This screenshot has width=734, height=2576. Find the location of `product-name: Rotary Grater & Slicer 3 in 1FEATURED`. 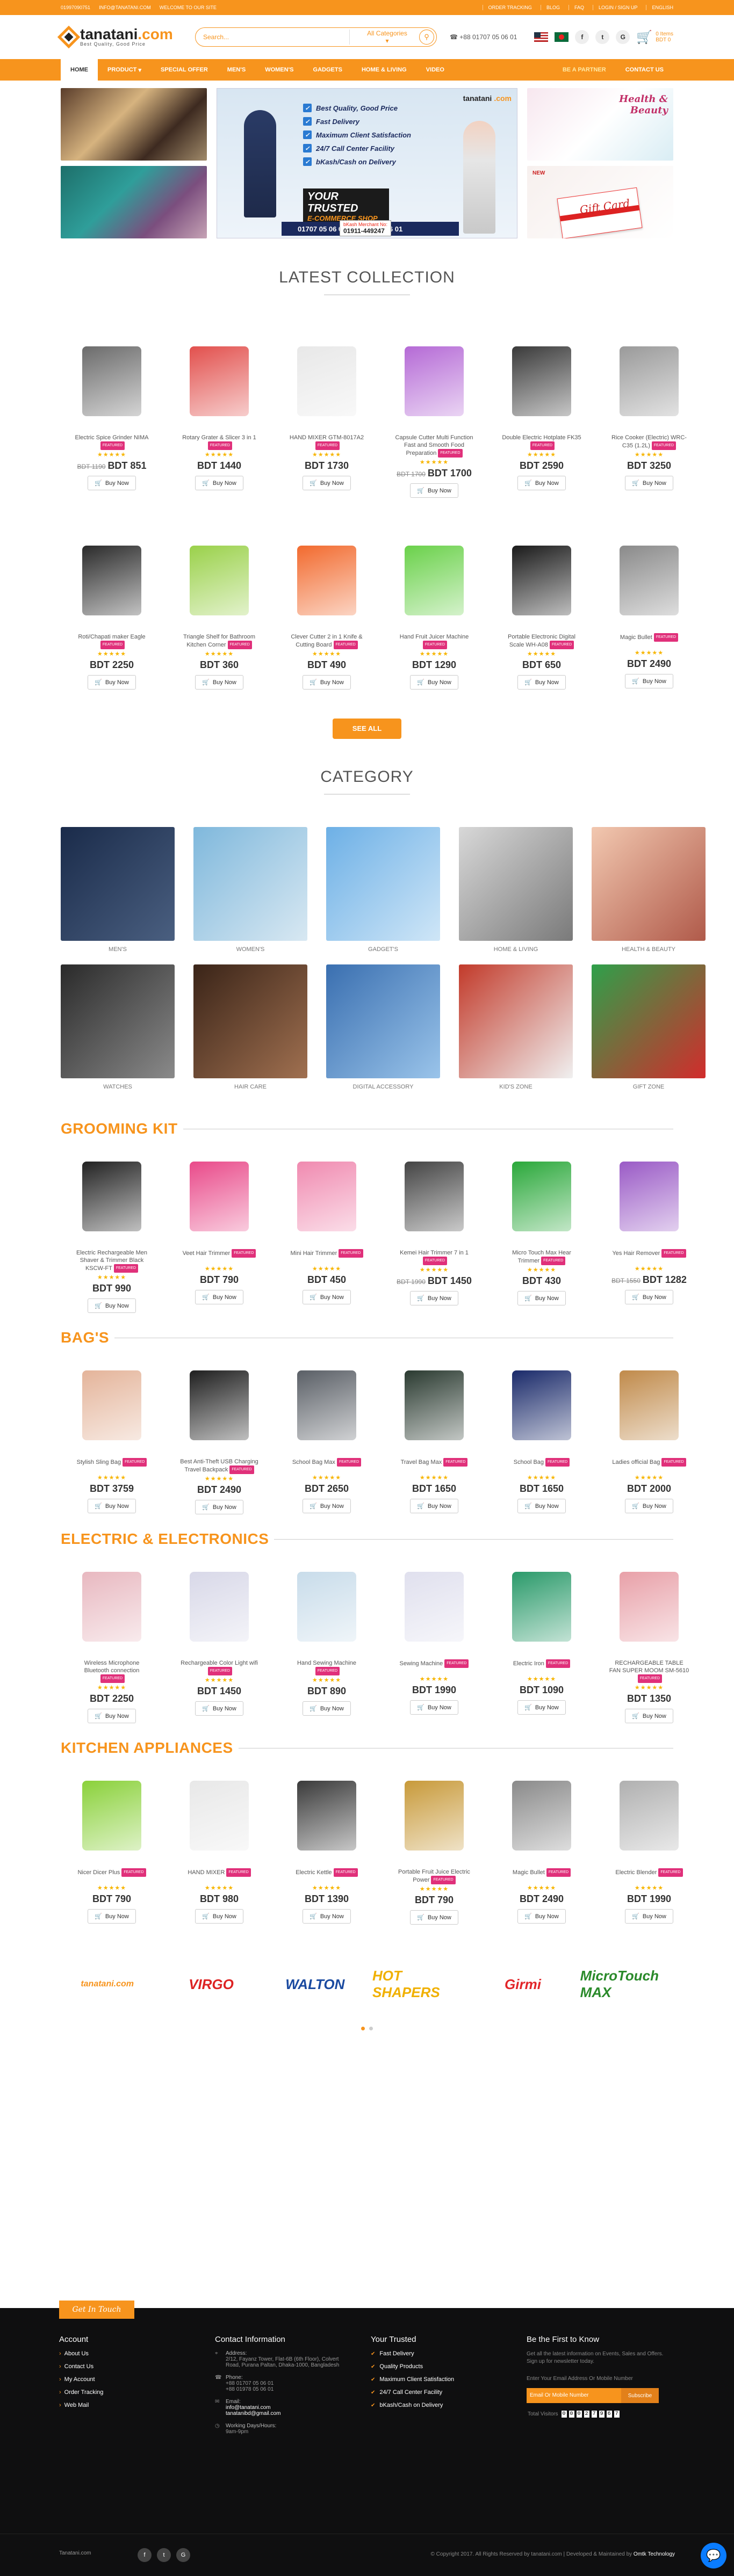

product-name: Rotary Grater & Slicer 3 in 1FEATURED is located at coordinates (220, 442).